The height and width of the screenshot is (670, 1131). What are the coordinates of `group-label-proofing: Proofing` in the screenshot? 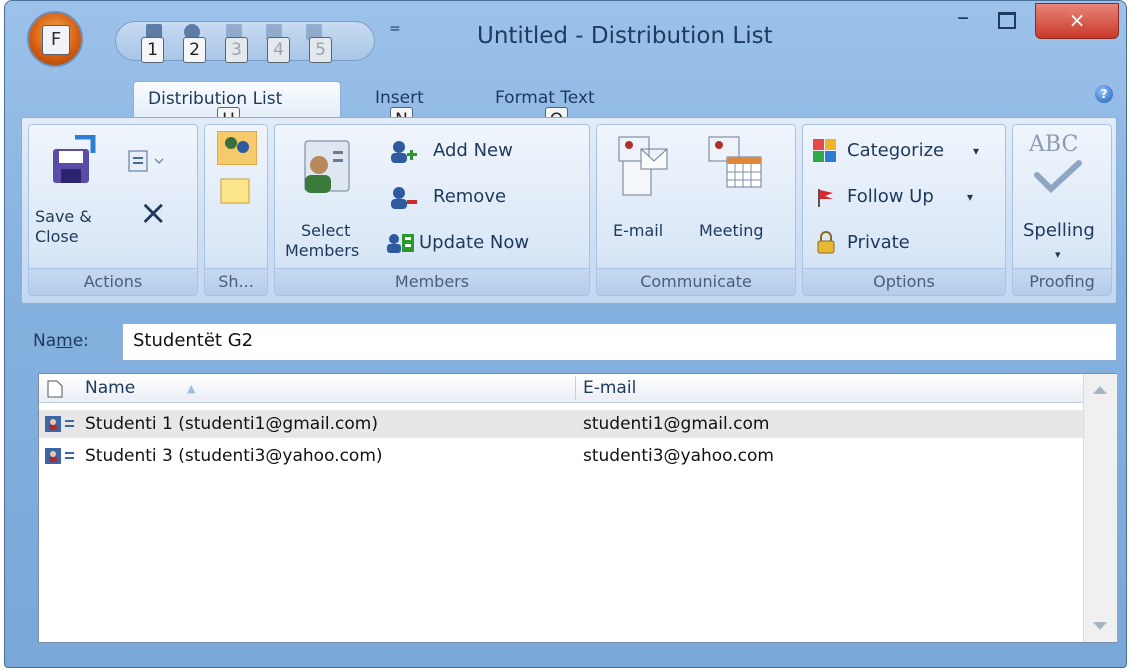 It's located at (1062, 281).